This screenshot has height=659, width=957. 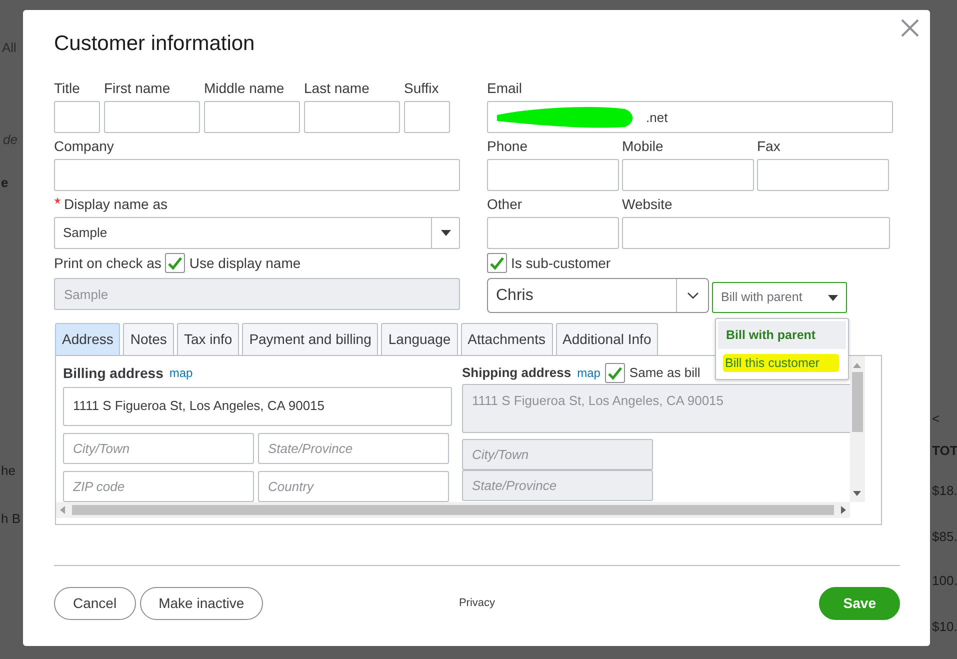 What do you see at coordinates (67, 88) in the screenshot?
I see `field-label: Title` at bounding box center [67, 88].